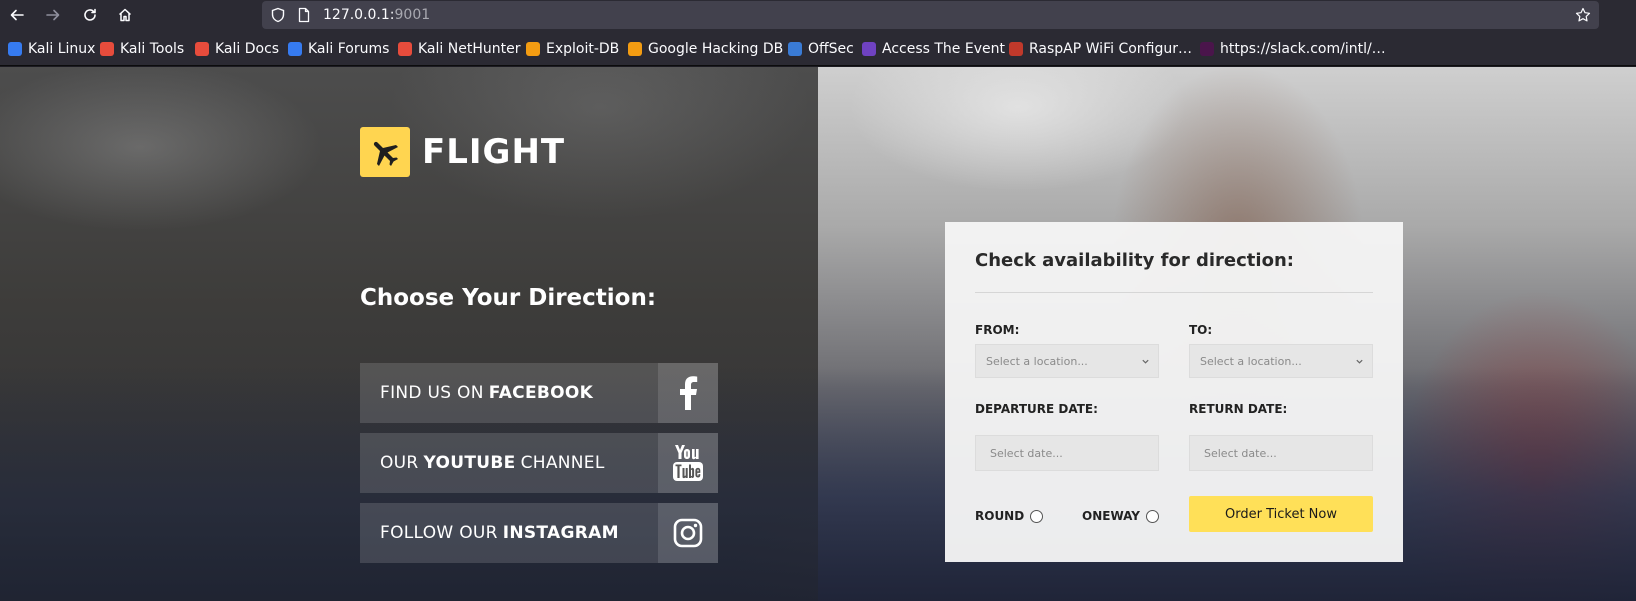 The width and height of the screenshot is (1636, 601). I want to click on reload-icon, so click(90, 14).